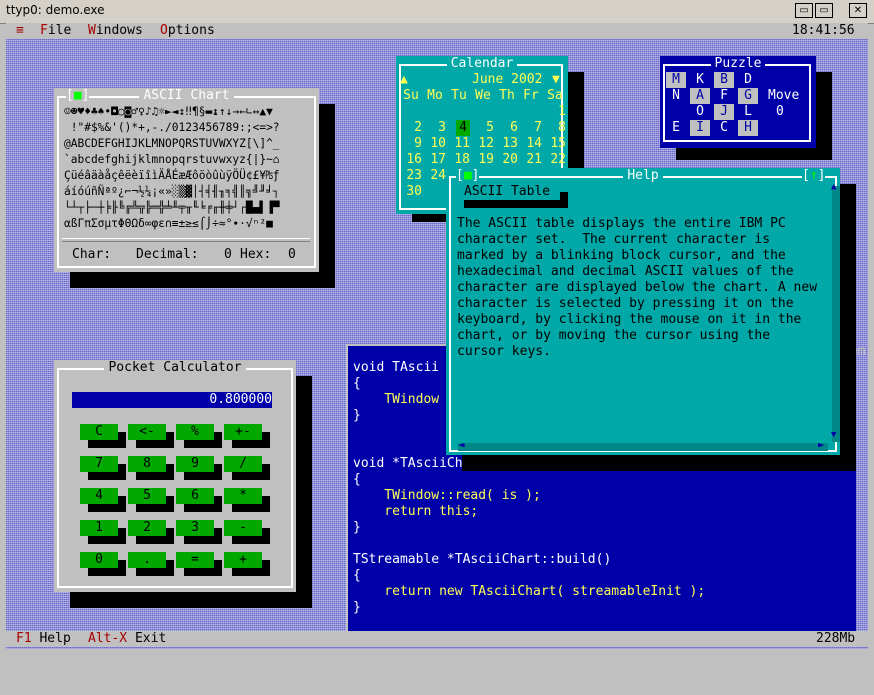  Describe the element at coordinates (357, 607) in the screenshot. I see `code-line: }` at that location.